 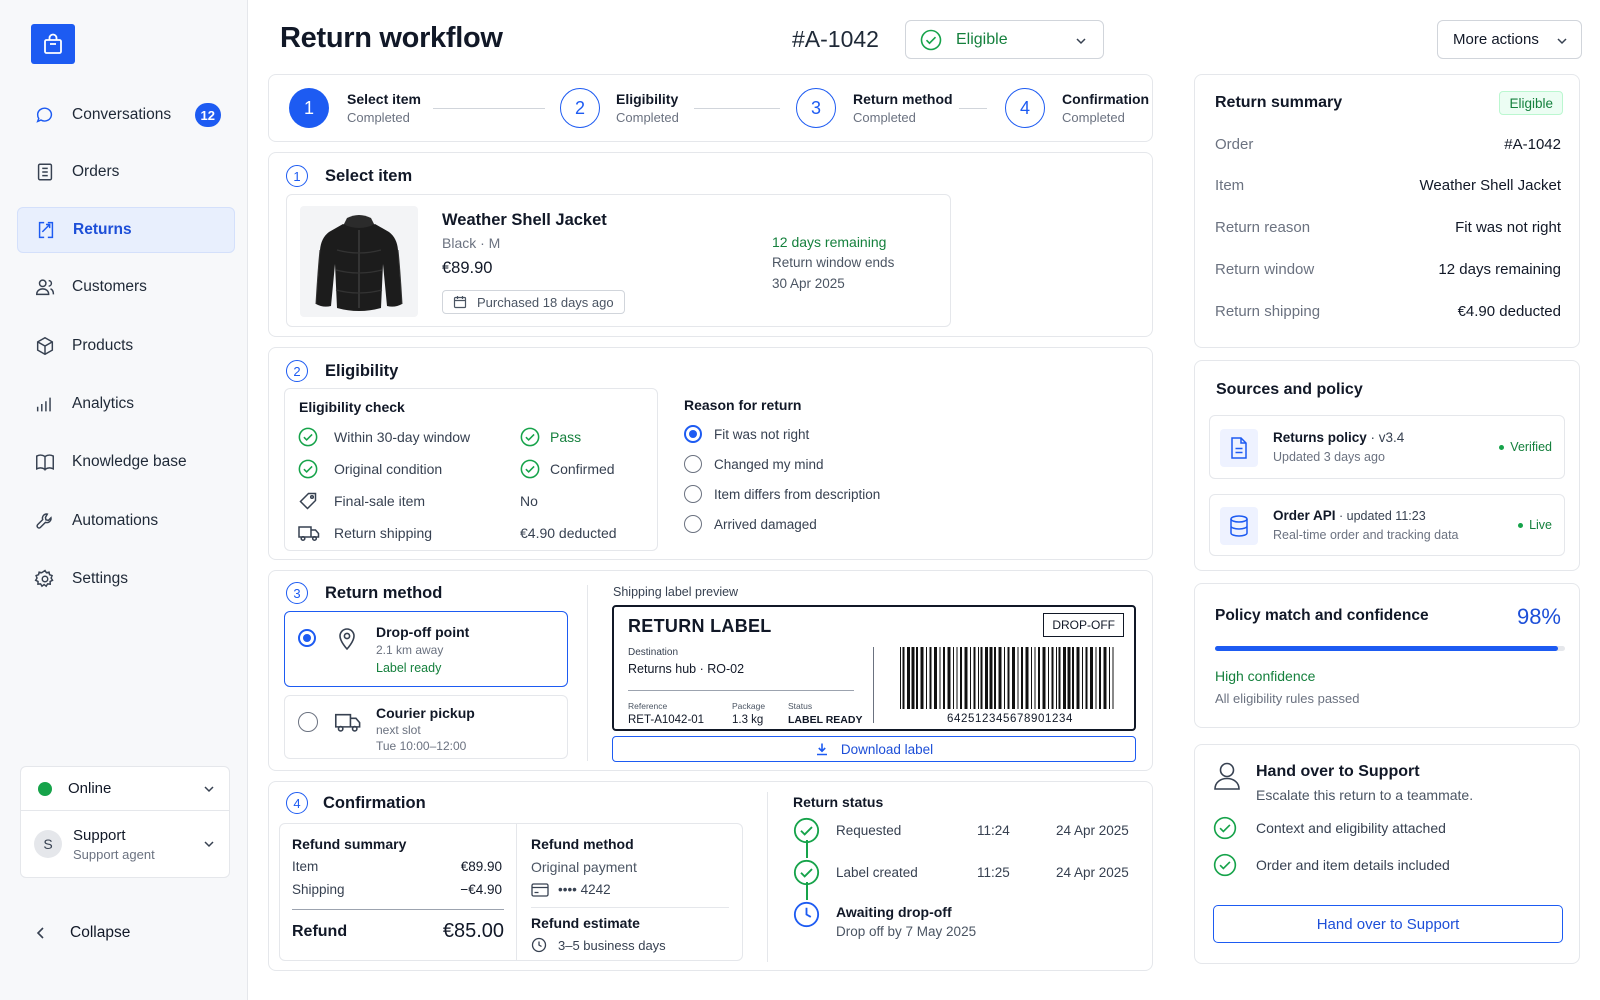 What do you see at coordinates (426, 649) in the screenshot?
I see `method-option-dropoff: Drop-off point 2.1 km away Label ready` at bounding box center [426, 649].